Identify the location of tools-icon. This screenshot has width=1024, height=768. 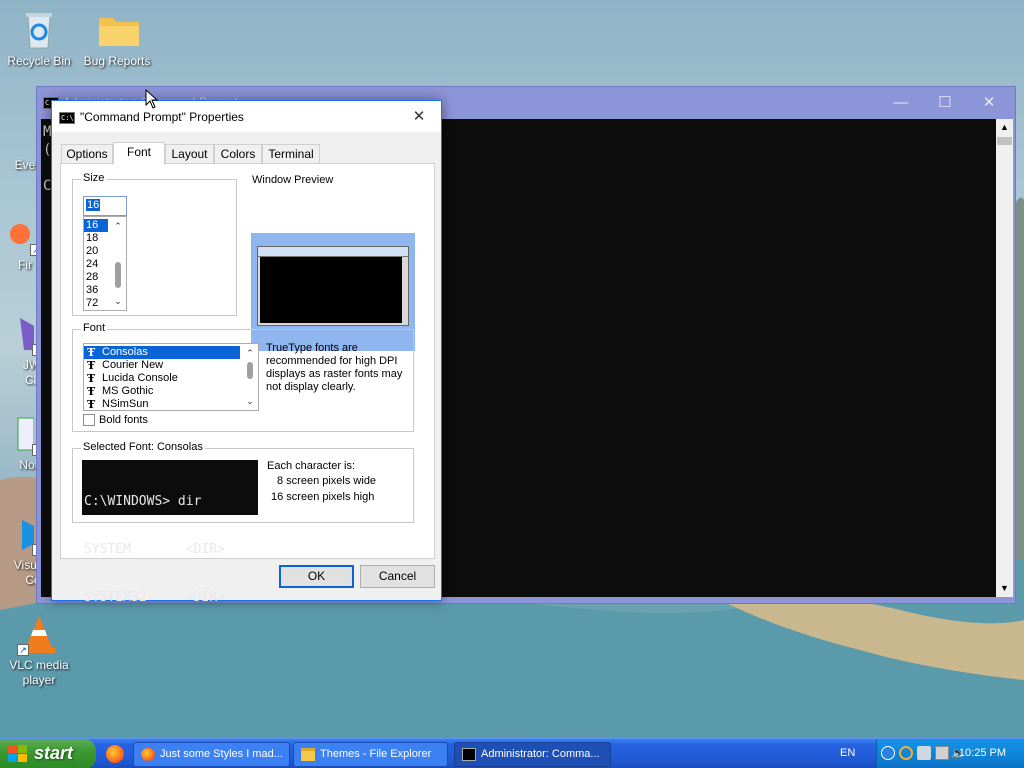
(924, 753).